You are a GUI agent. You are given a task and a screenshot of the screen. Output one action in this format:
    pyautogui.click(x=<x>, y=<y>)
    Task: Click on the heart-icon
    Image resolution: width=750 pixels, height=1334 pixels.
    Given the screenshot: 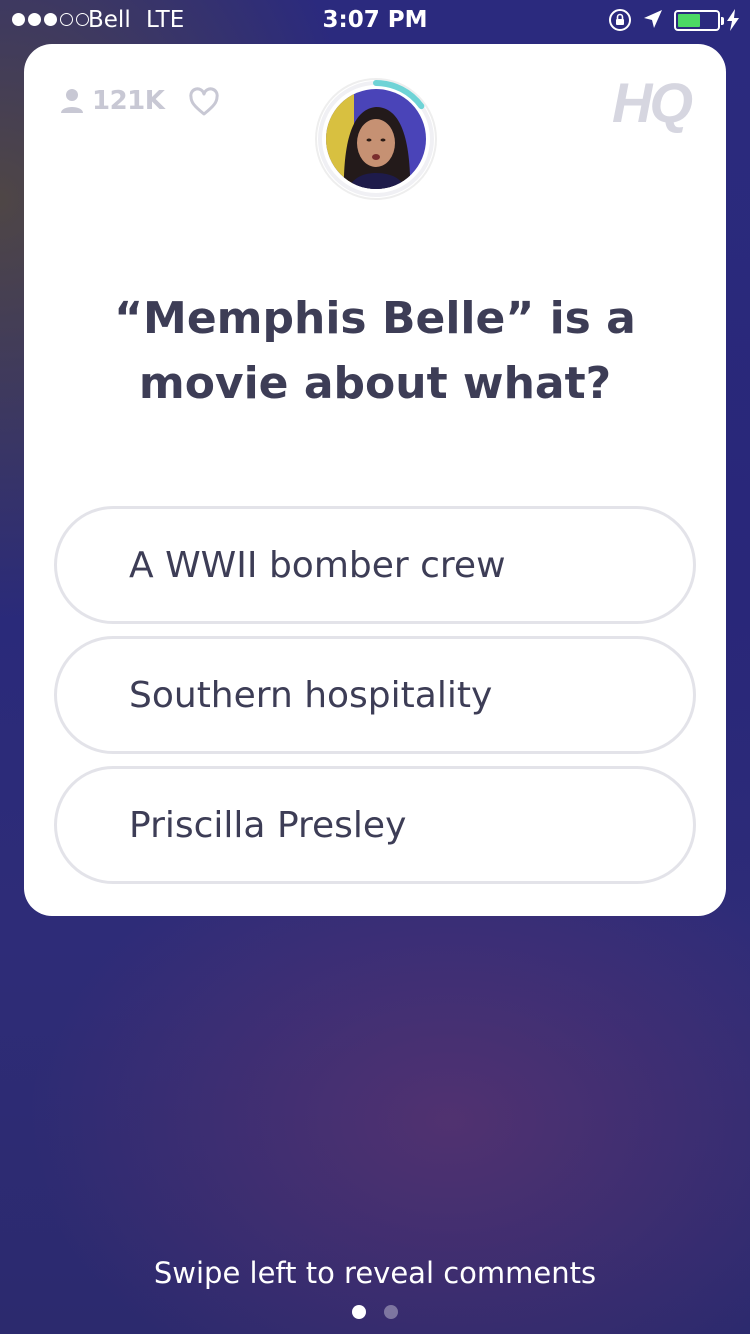 What is the action you would take?
    pyautogui.click(x=204, y=102)
    